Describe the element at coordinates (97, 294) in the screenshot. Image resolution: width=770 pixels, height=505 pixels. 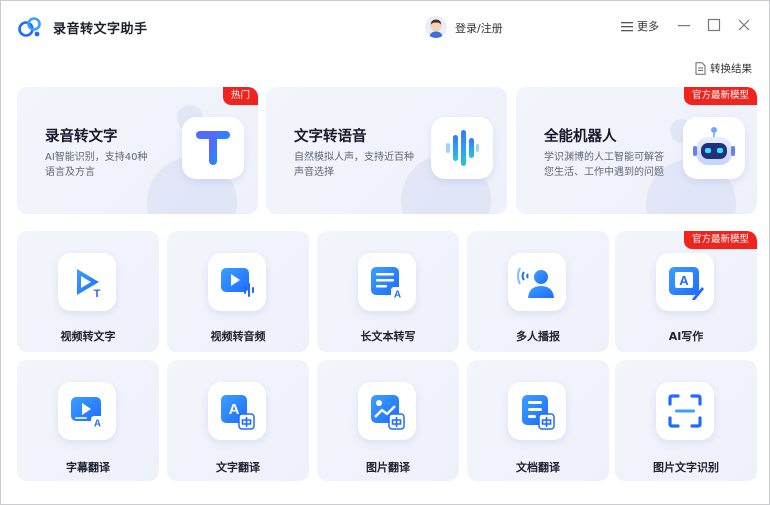
I see `svg-text: T` at that location.